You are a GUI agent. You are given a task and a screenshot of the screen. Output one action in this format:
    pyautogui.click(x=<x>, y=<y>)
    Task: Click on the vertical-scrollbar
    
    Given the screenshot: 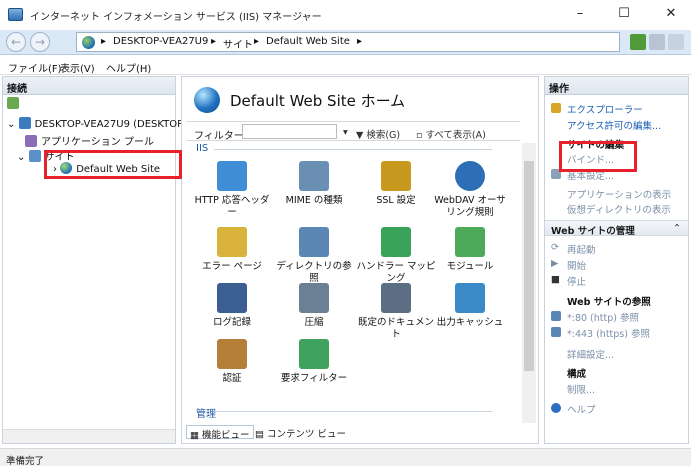 What is the action you would take?
    pyautogui.click(x=529, y=283)
    